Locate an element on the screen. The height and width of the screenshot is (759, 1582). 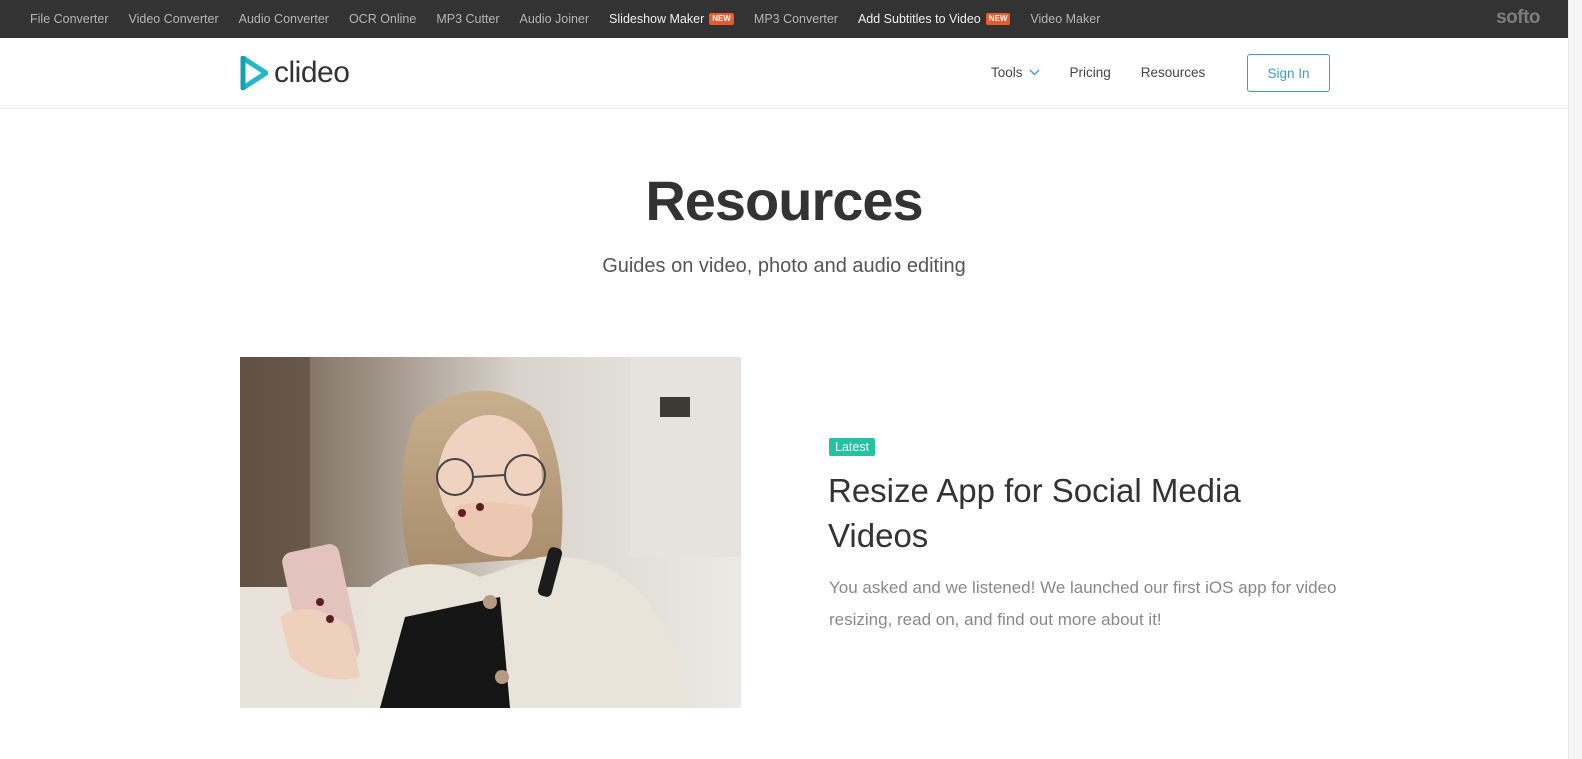
link-label: OCR Online is located at coordinates (382, 19).